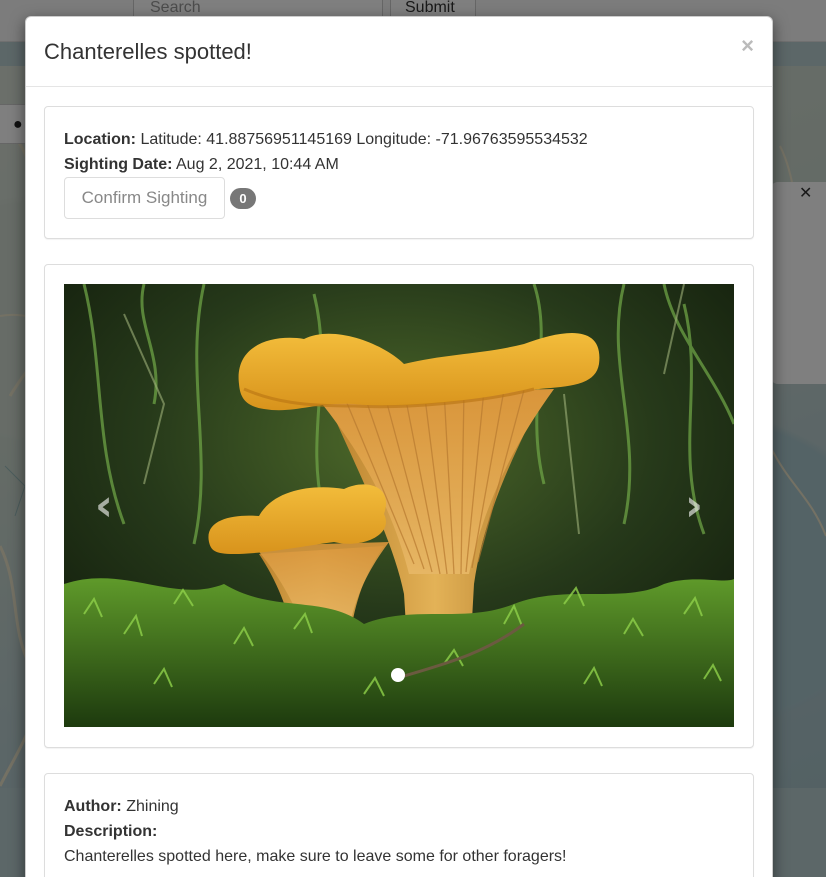 This screenshot has width=826, height=877. Describe the element at coordinates (398, 675) in the screenshot. I see `carousel-indicator` at that location.